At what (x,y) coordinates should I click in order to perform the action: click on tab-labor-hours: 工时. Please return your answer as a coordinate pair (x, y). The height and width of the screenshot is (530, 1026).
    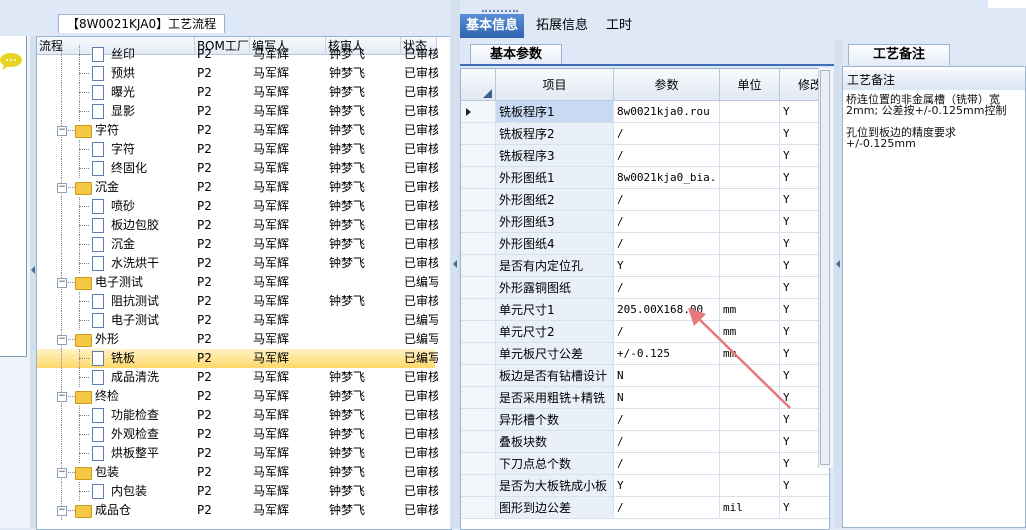
    Looking at the image, I should click on (619, 26).